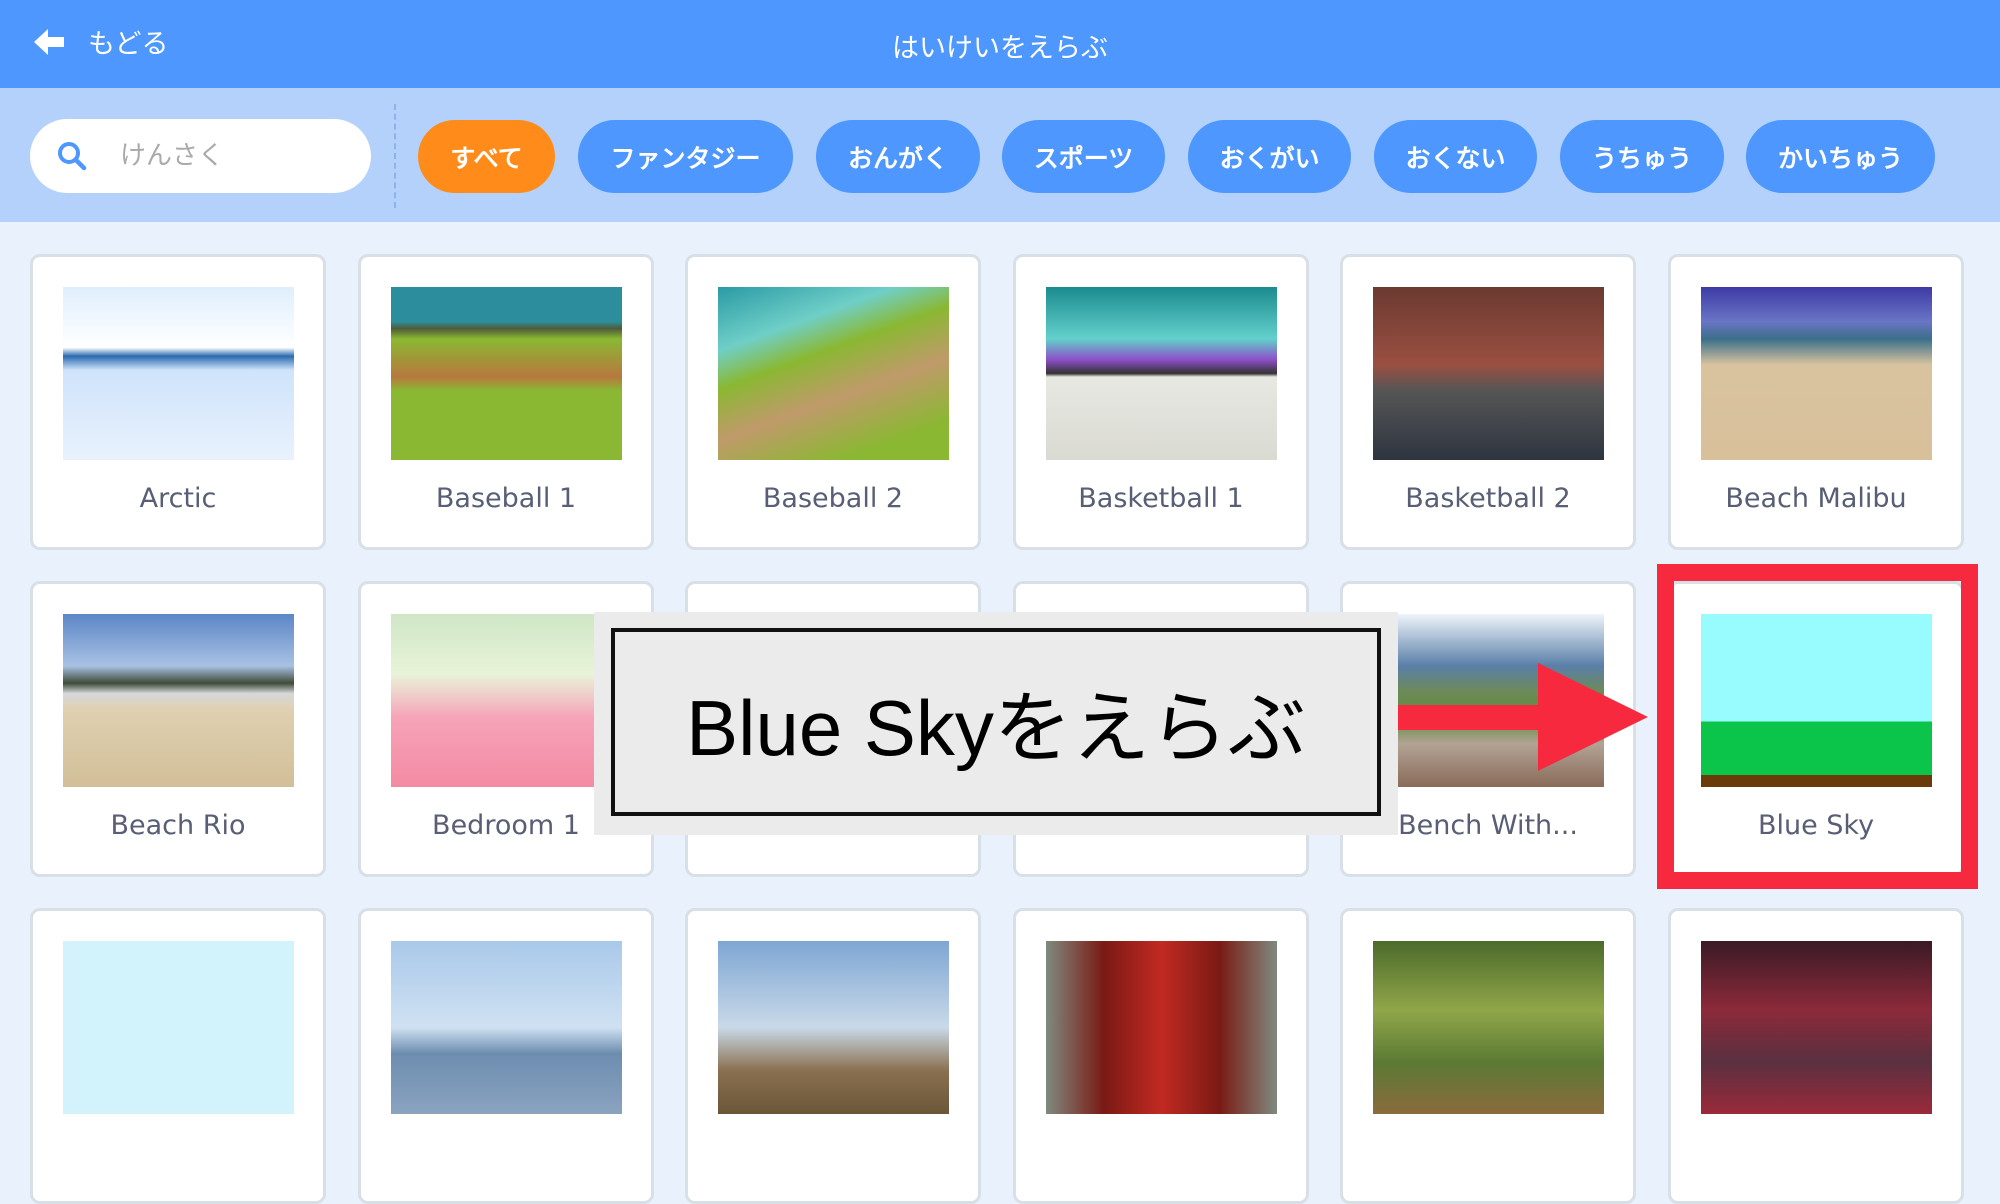 This screenshot has height=1204, width=2000. What do you see at coordinates (1269, 156) in the screenshot?
I see `tag-outdoors: おくがい` at bounding box center [1269, 156].